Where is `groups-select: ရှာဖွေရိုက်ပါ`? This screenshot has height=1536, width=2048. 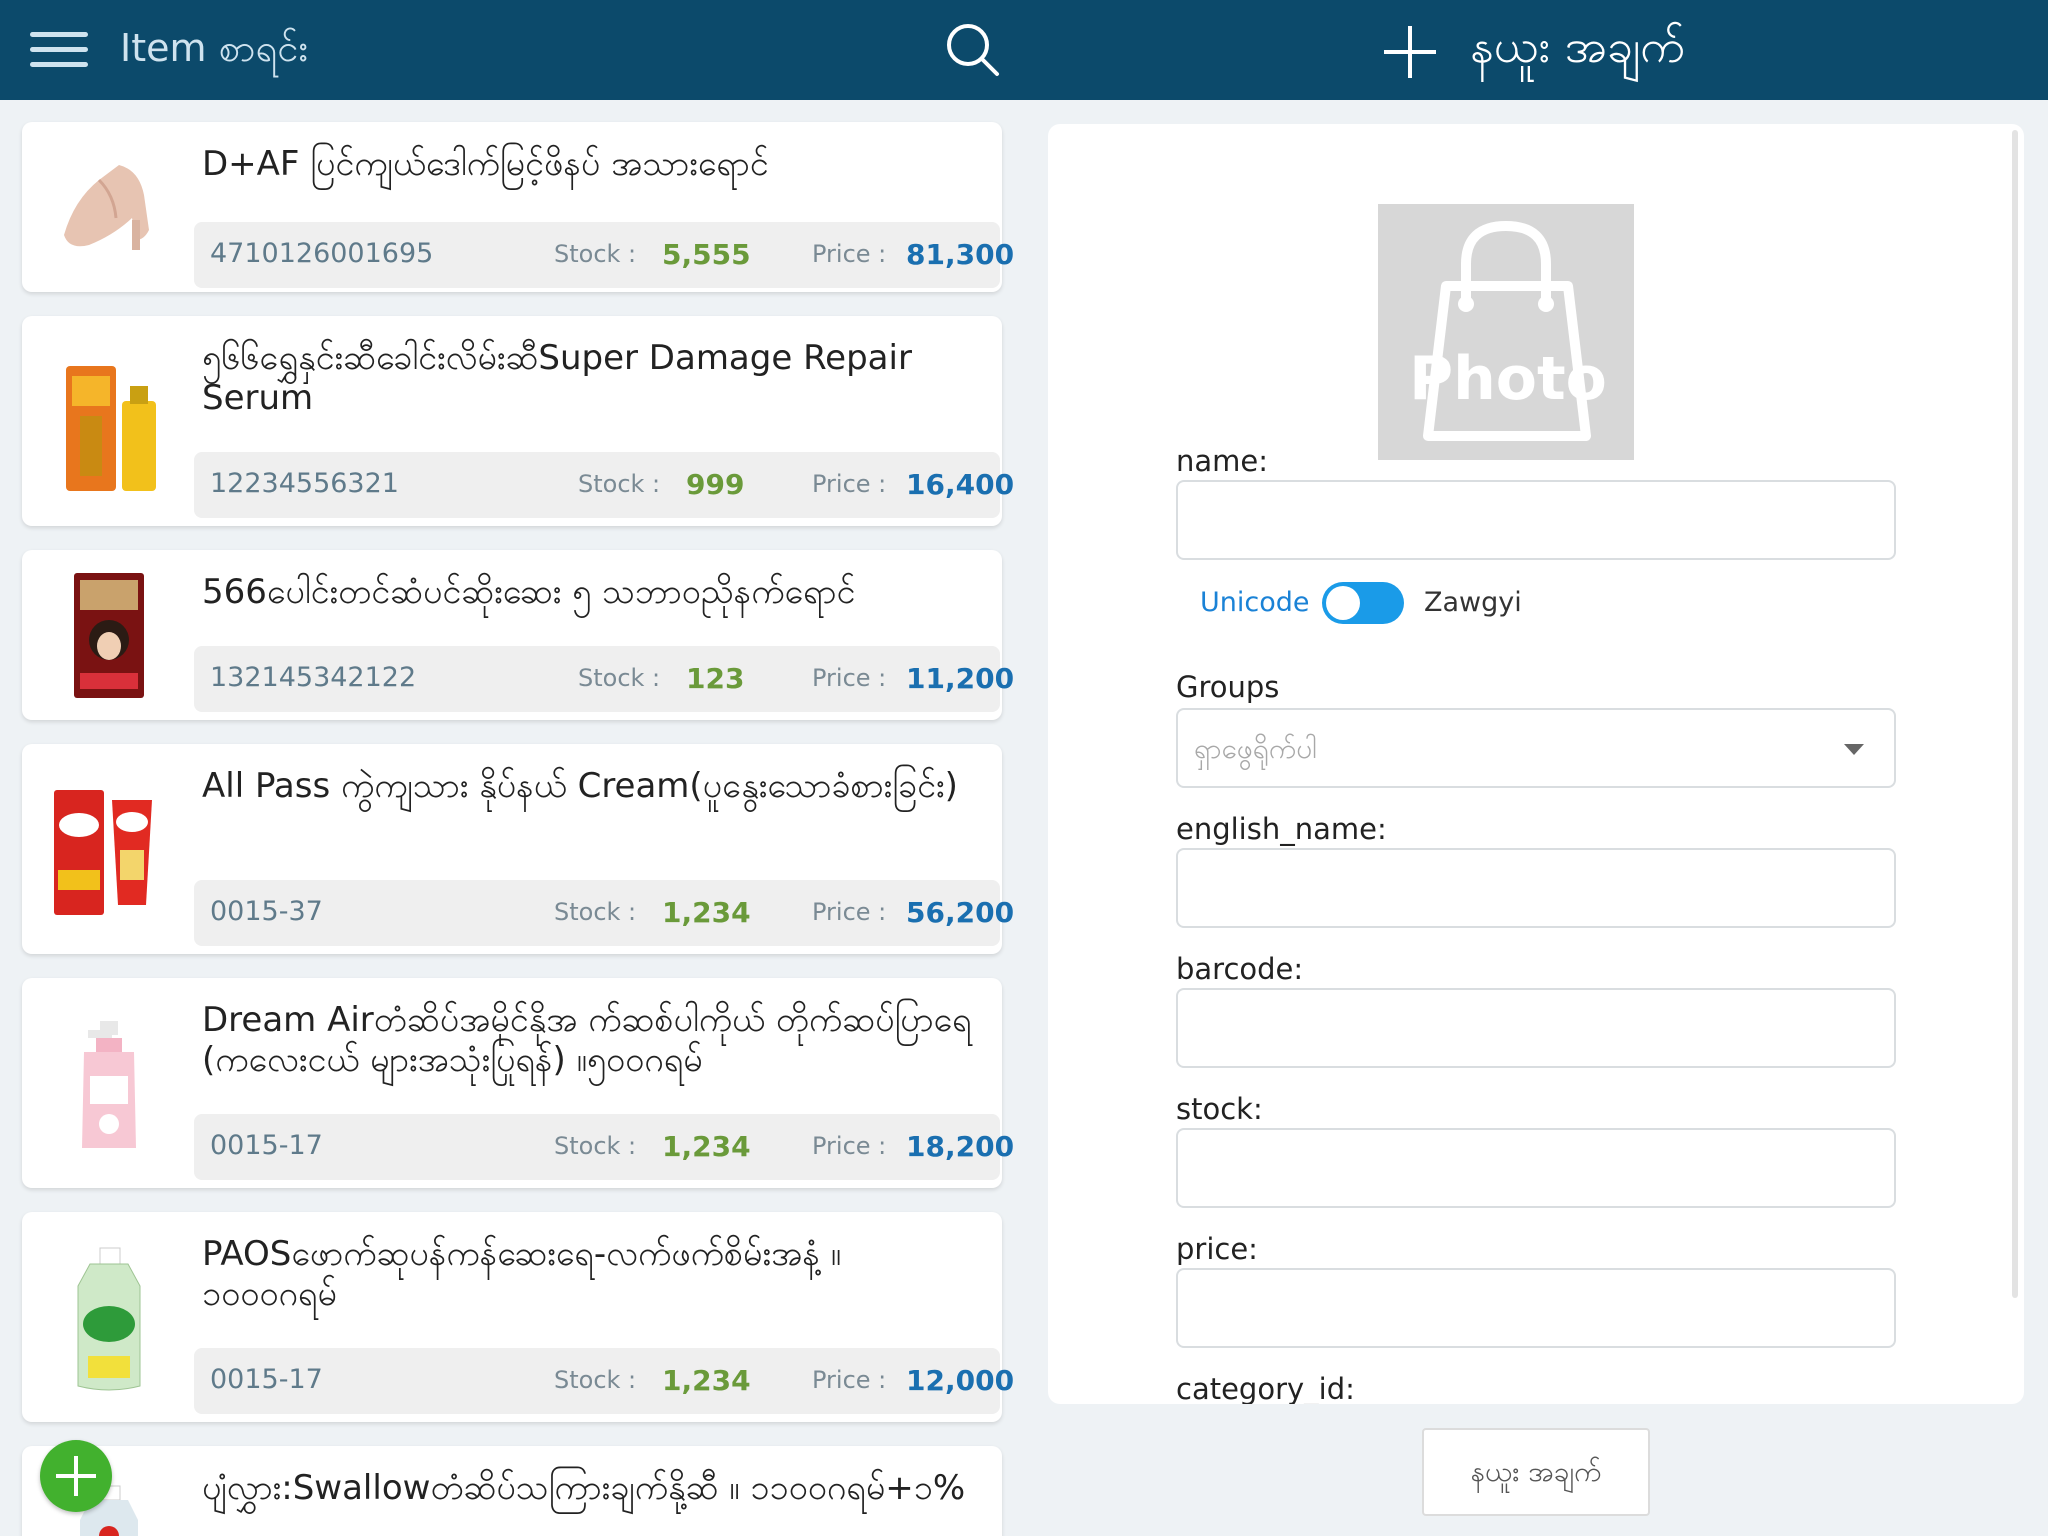 groups-select: ရှာဖွေရိုက်ပါ is located at coordinates (1536, 748).